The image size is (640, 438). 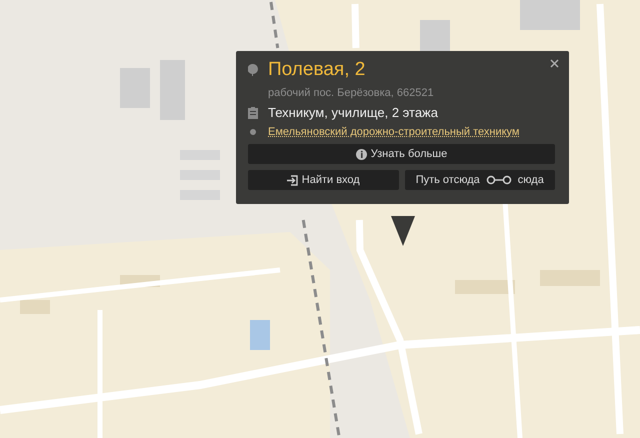 I want to click on route-to-link: сюда, so click(x=531, y=180).